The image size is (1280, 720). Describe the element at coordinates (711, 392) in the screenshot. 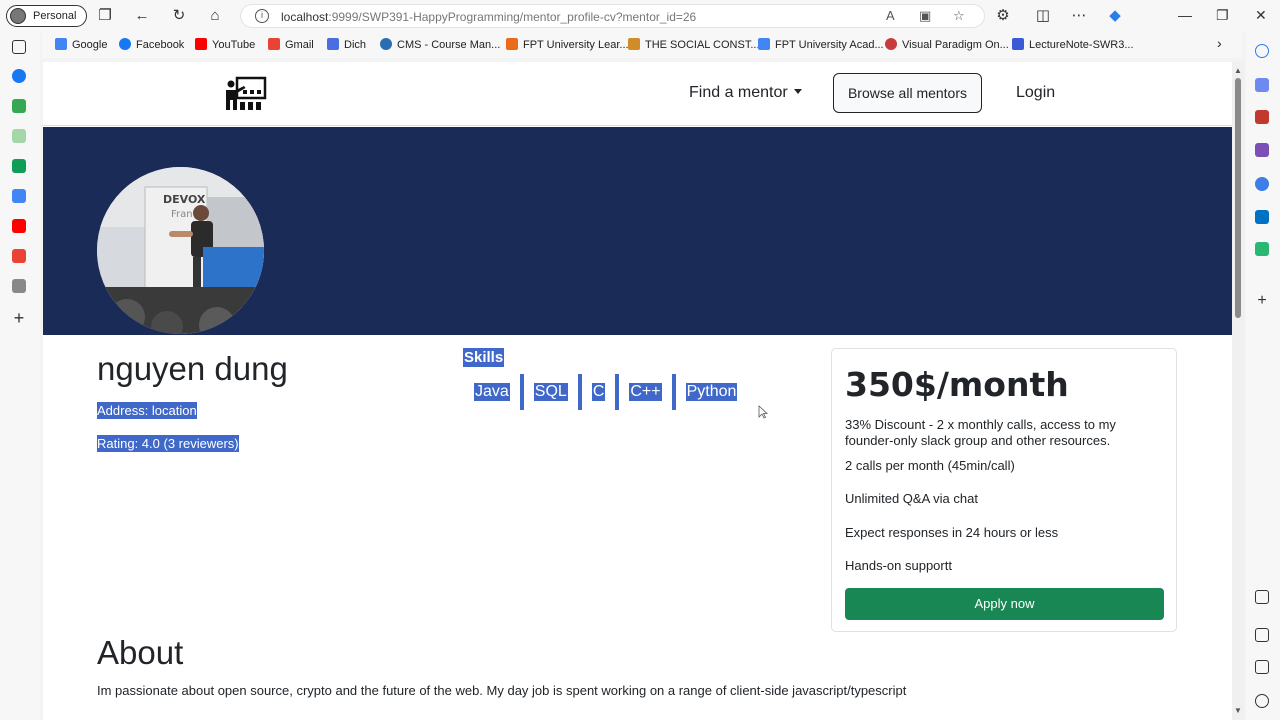

I see `skill-tag: Python` at that location.